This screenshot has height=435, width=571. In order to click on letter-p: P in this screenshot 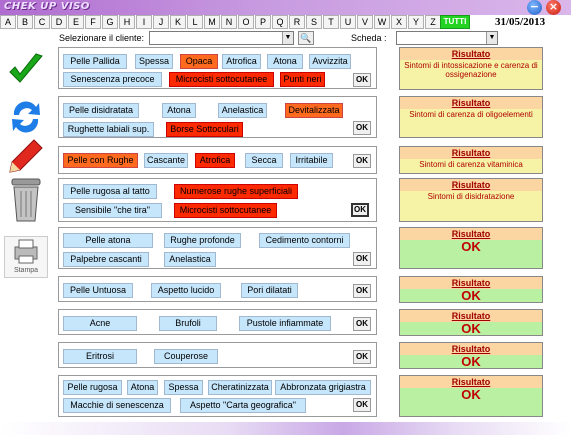, I will do `click(263, 22)`.